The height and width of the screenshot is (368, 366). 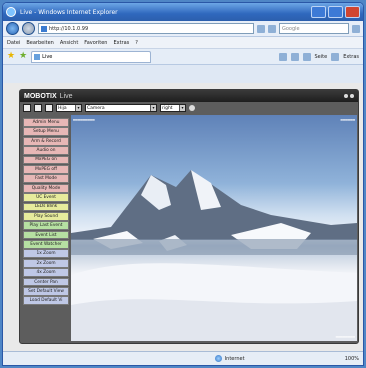 What do you see at coordinates (46, 188) in the screenshot?
I see `menu-button-quality-mode: Quality Mode` at bounding box center [46, 188].